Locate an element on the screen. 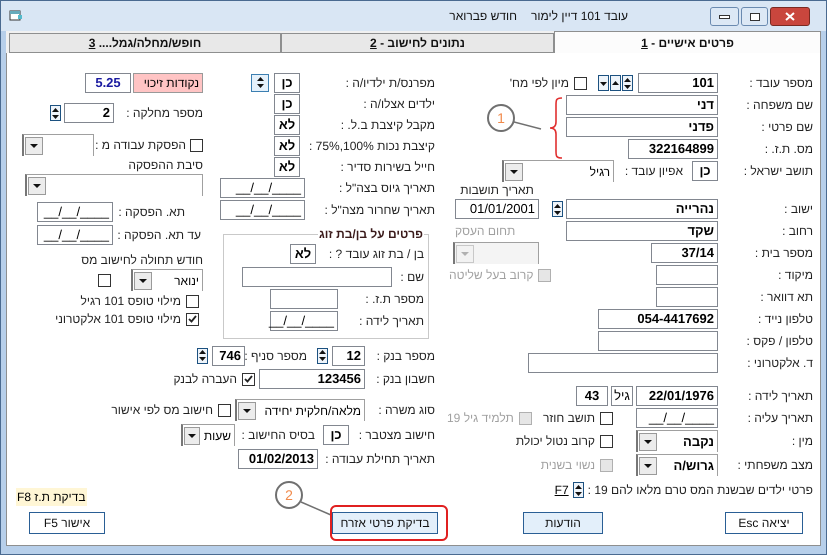 Image resolution: width=827 pixels, height=555 pixels. text-field: 43 is located at coordinates (592, 396).